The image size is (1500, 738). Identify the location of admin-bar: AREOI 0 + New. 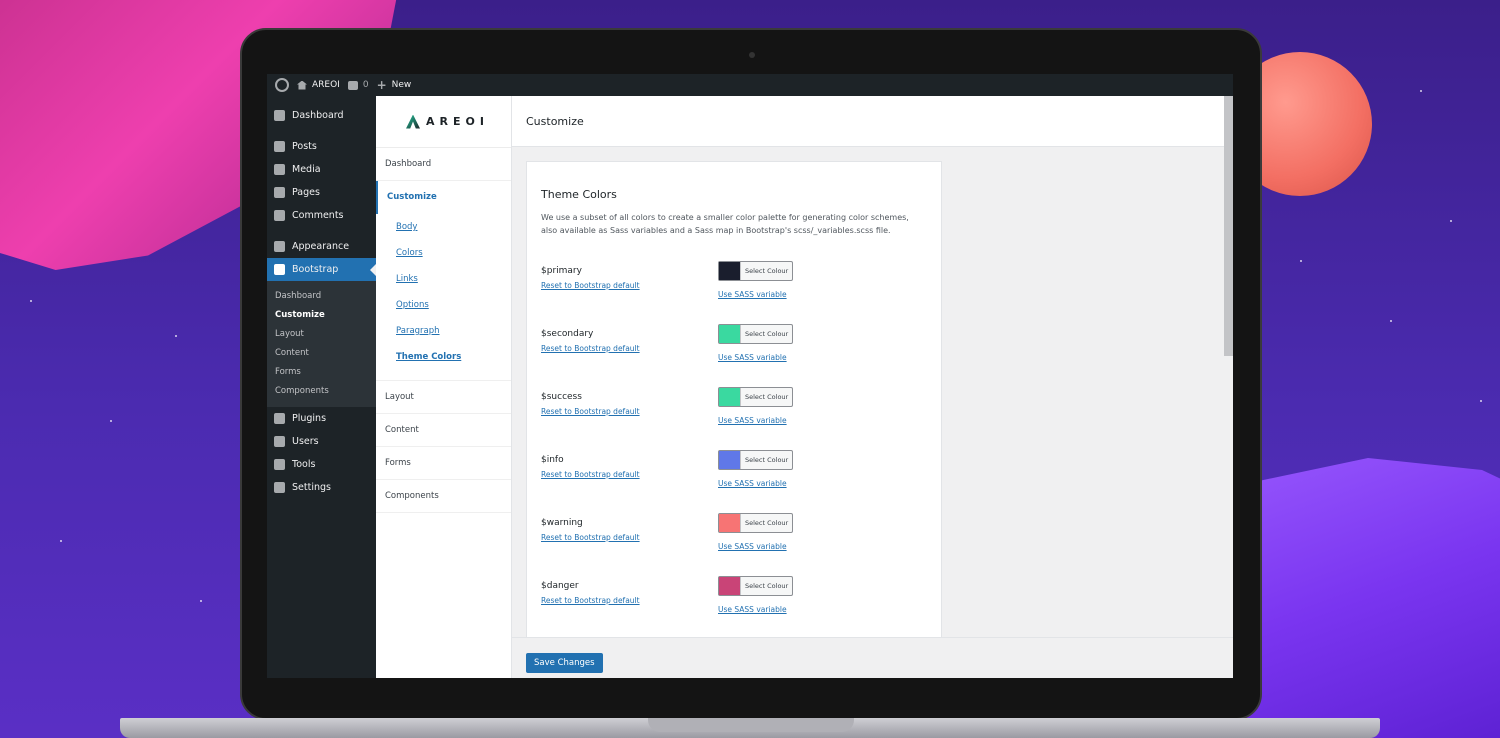
(750, 85).